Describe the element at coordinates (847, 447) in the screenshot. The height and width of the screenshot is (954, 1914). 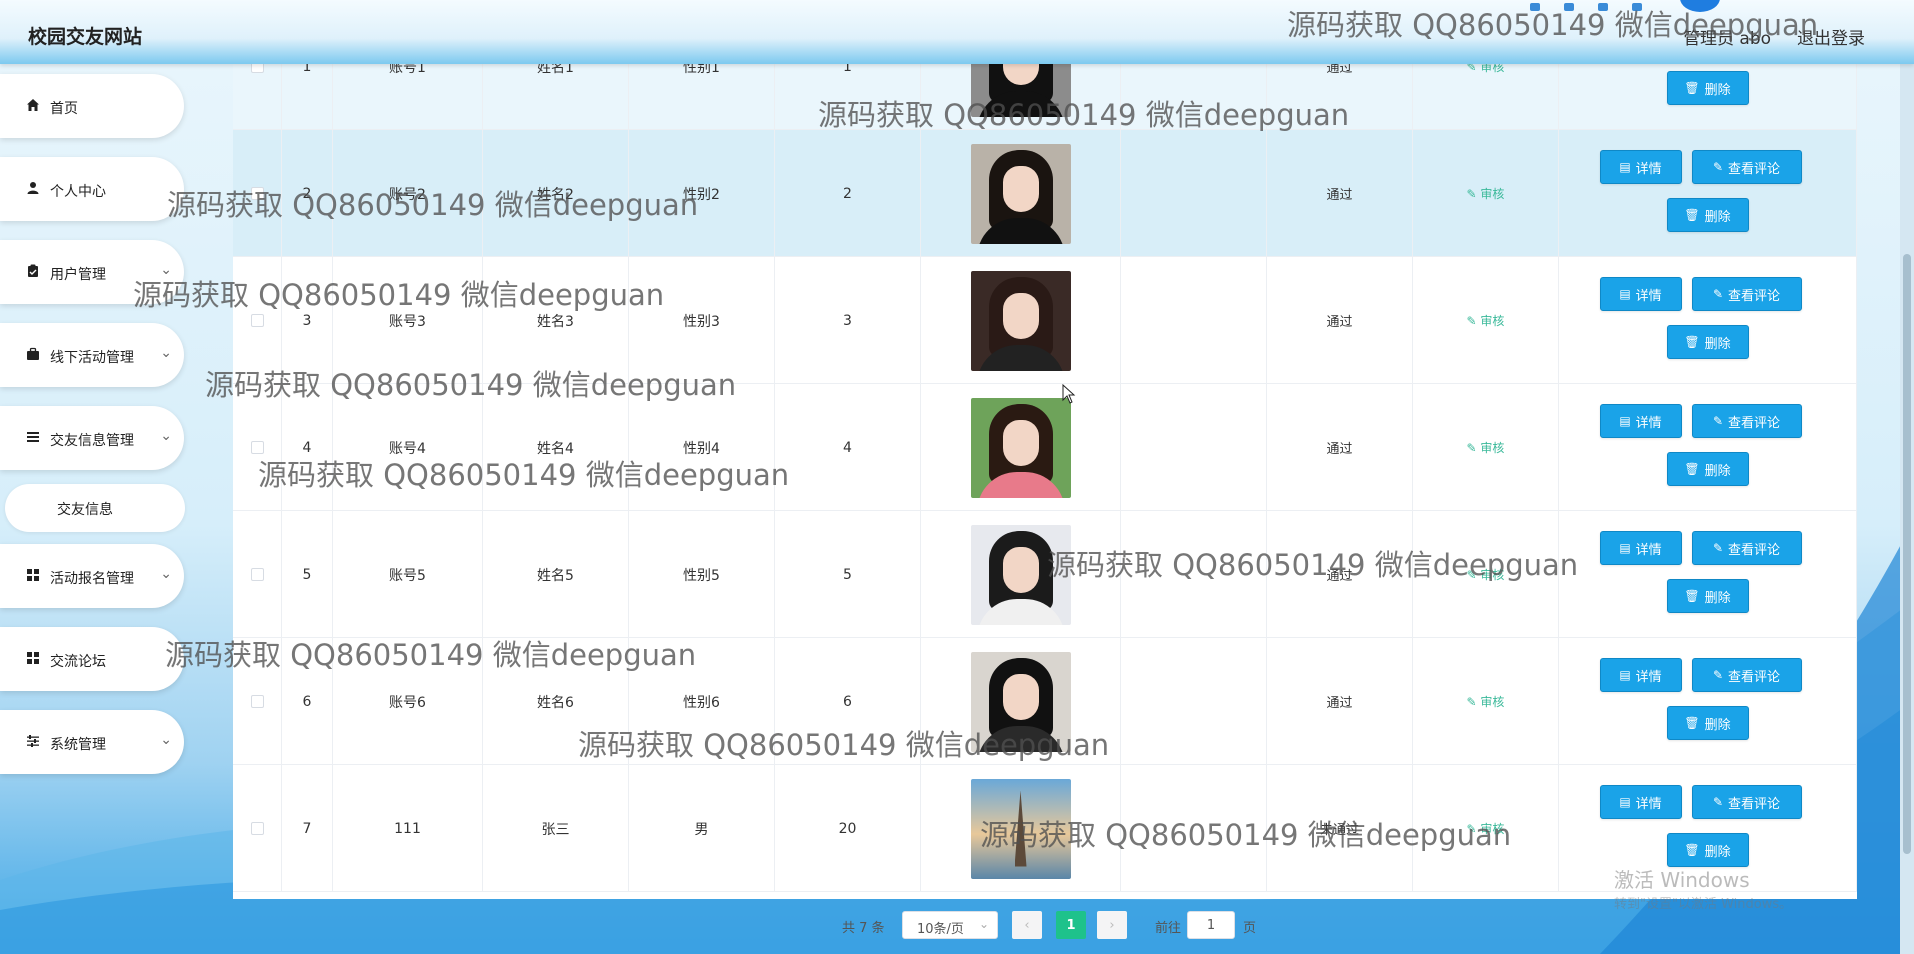
I see `age-text: 4` at that location.